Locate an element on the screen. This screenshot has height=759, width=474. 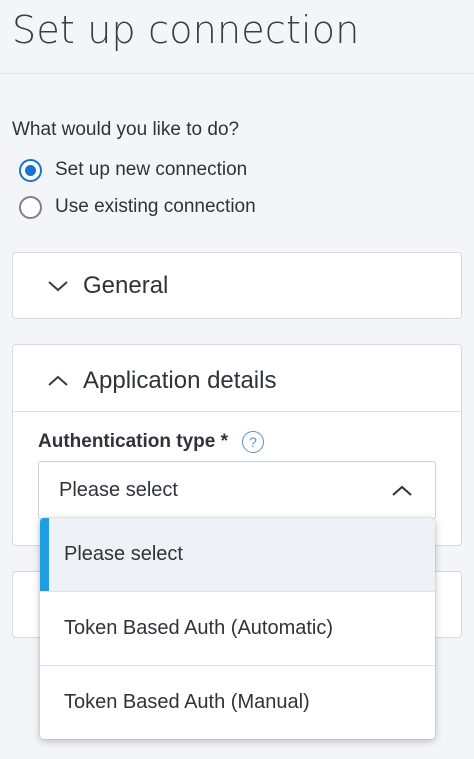
section-title: Application details is located at coordinates (180, 380).